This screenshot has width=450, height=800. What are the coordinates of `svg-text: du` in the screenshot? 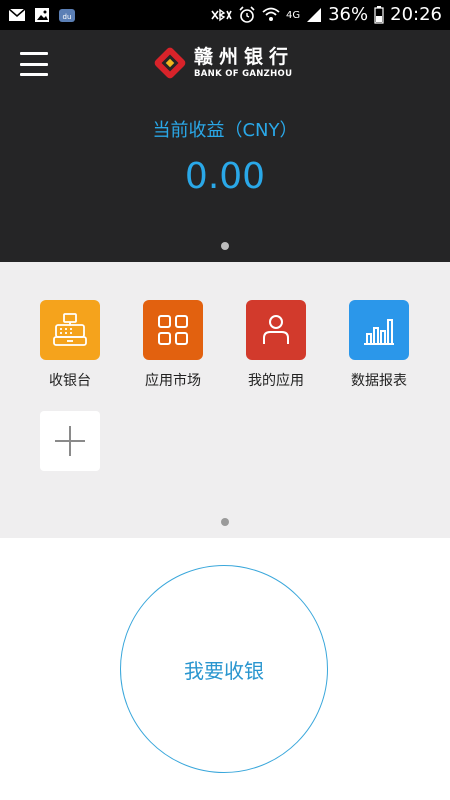 It's located at (67, 17).